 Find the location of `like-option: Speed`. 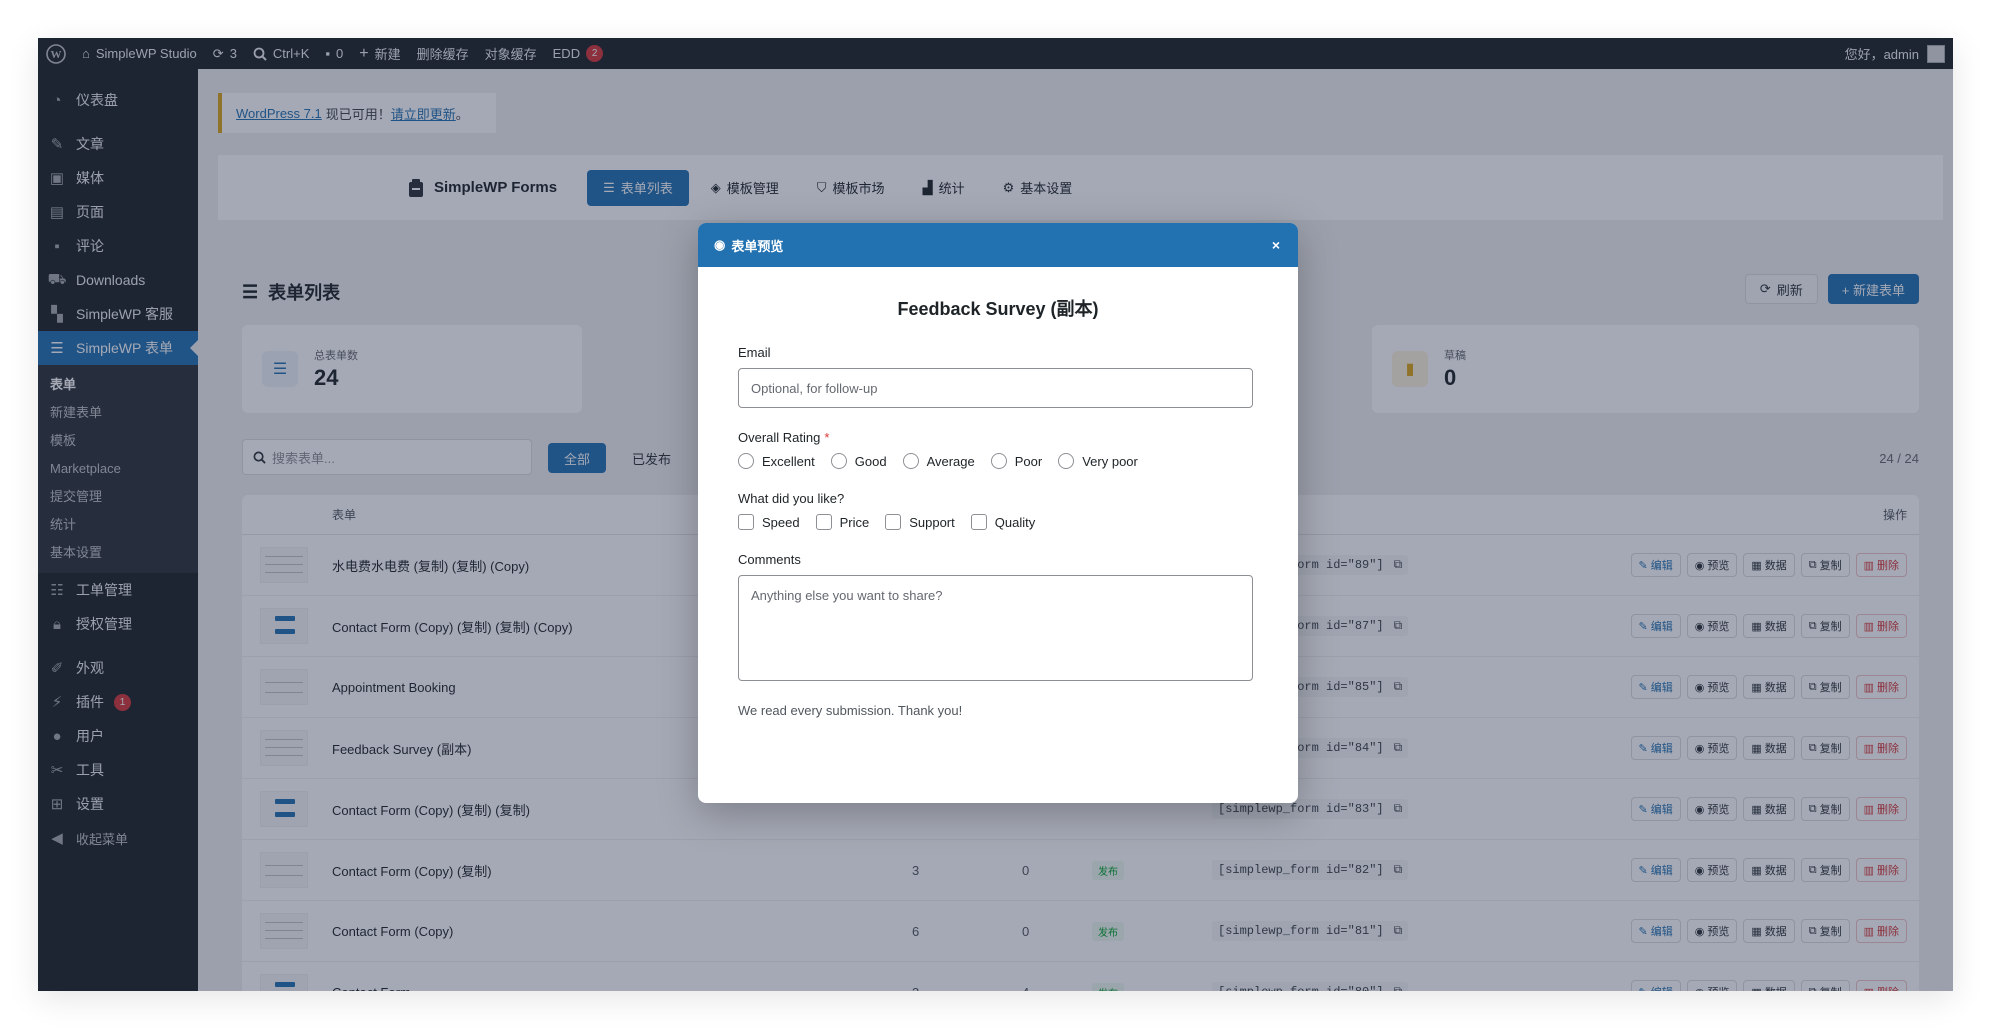

like-option: Speed is located at coordinates (769, 522).